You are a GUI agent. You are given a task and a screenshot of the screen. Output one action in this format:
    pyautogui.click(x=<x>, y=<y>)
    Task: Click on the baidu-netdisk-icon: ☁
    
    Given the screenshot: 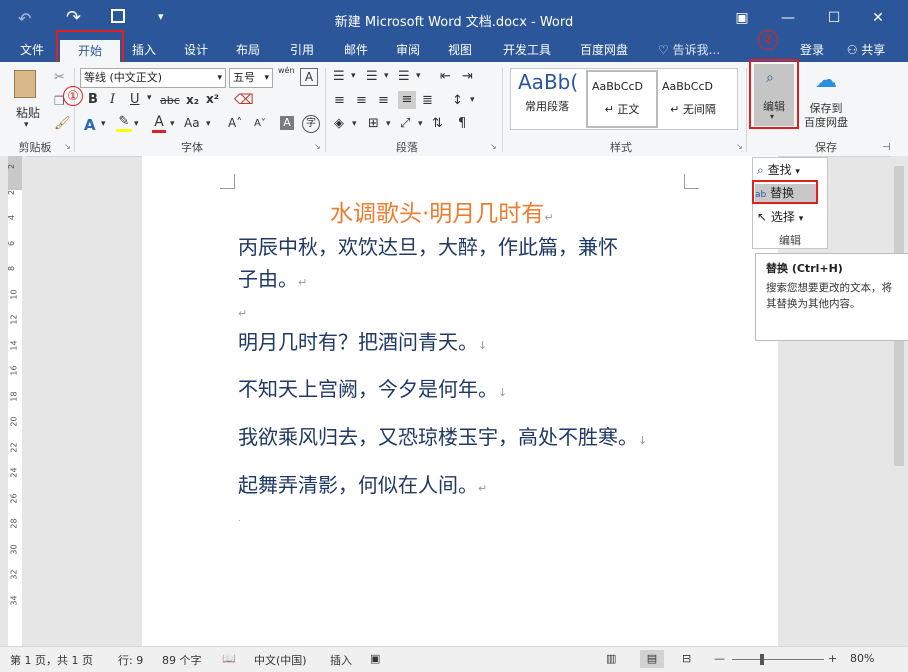 What is the action you would take?
    pyautogui.click(x=826, y=83)
    